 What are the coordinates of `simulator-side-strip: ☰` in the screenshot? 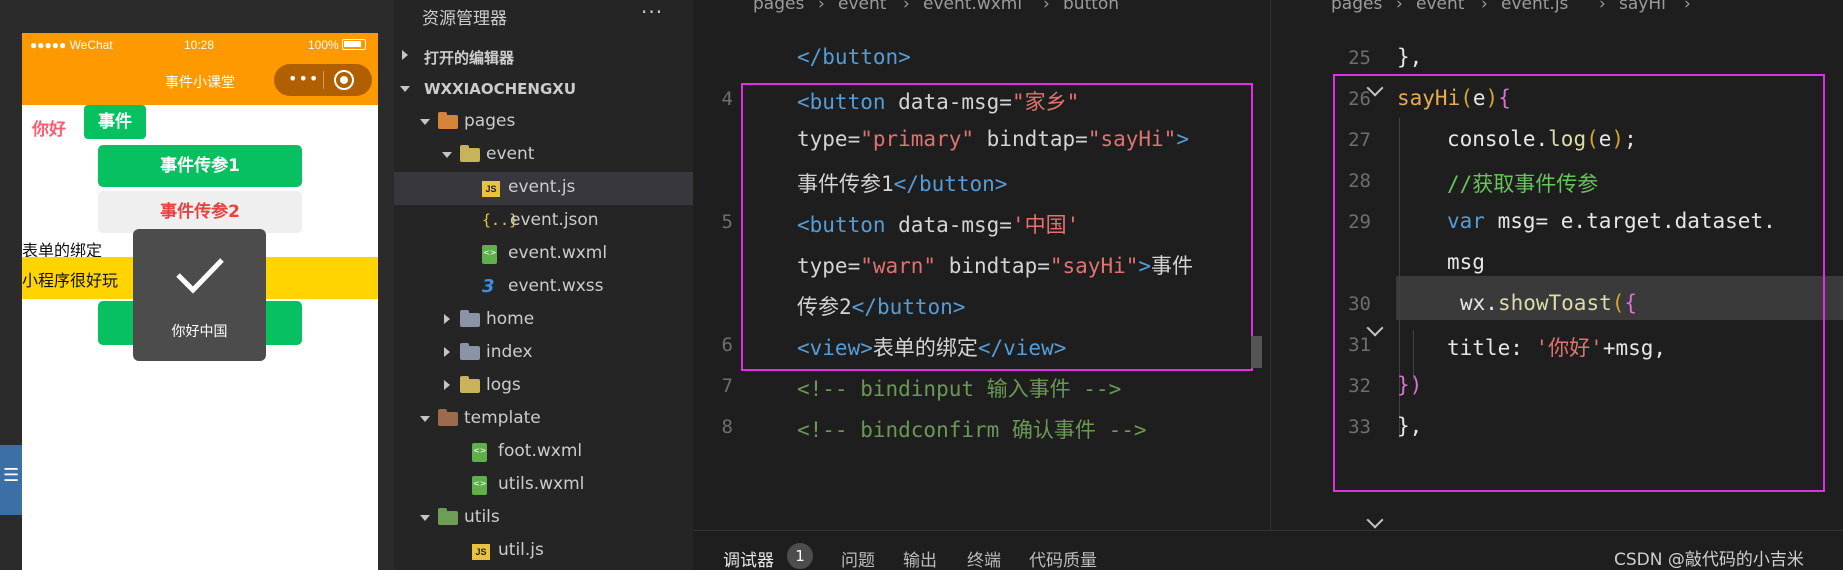 It's located at (11, 480).